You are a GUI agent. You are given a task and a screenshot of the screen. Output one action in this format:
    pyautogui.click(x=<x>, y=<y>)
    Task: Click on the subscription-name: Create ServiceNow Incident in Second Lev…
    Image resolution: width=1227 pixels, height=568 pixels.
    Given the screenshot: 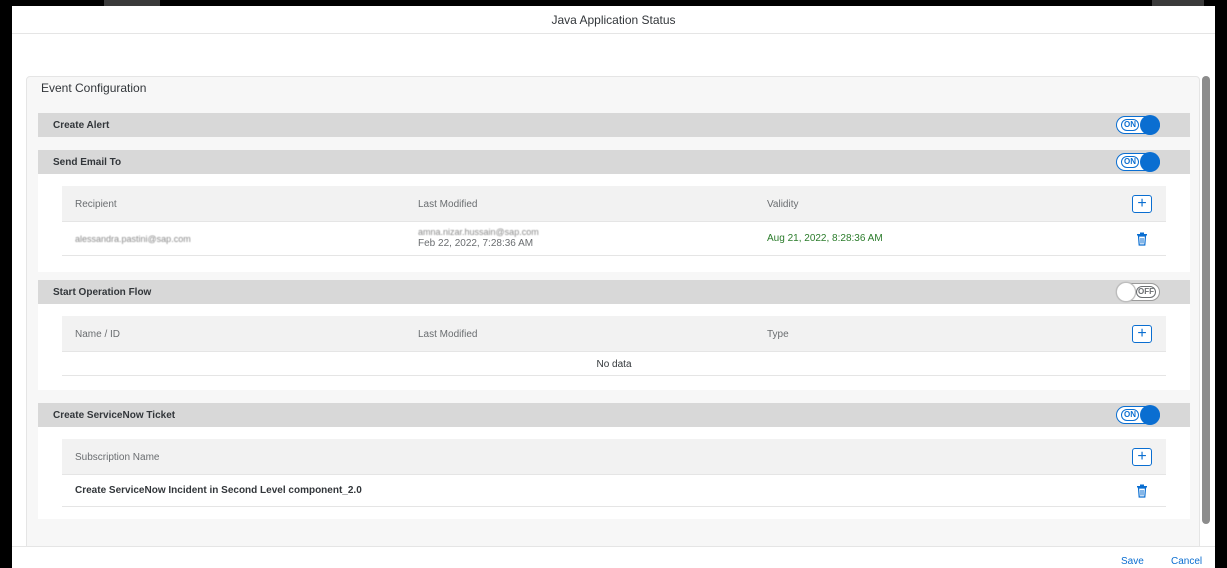 What is the action you would take?
    pyautogui.click(x=218, y=490)
    